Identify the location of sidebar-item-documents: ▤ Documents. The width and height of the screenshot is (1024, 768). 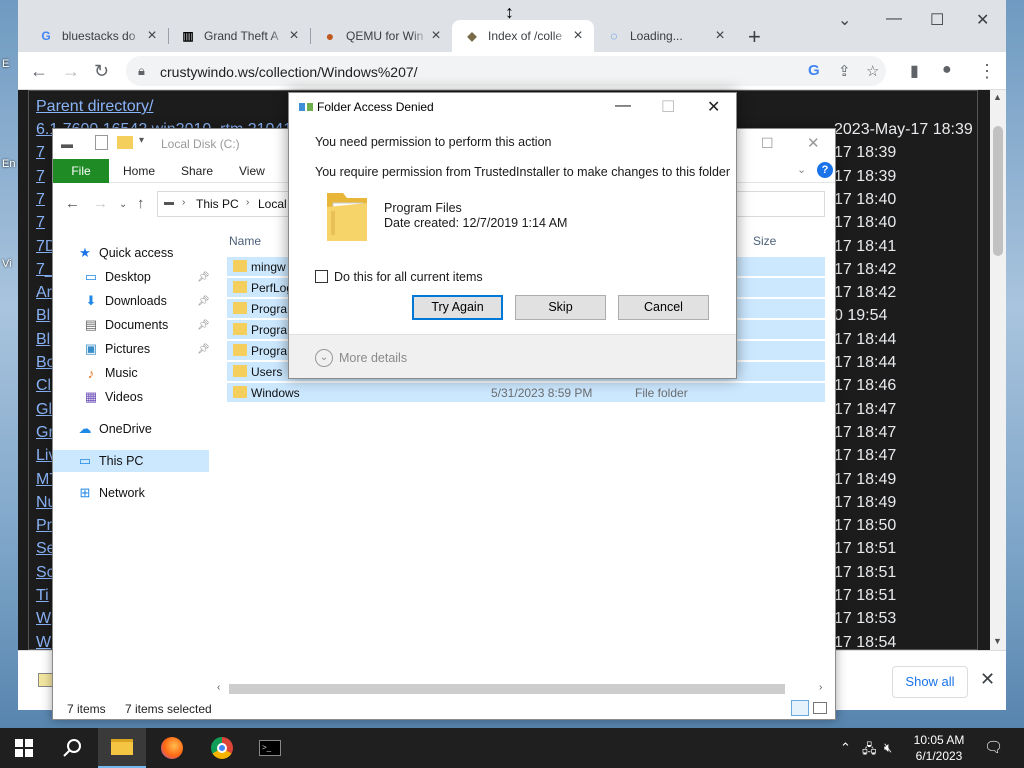
(125, 325).